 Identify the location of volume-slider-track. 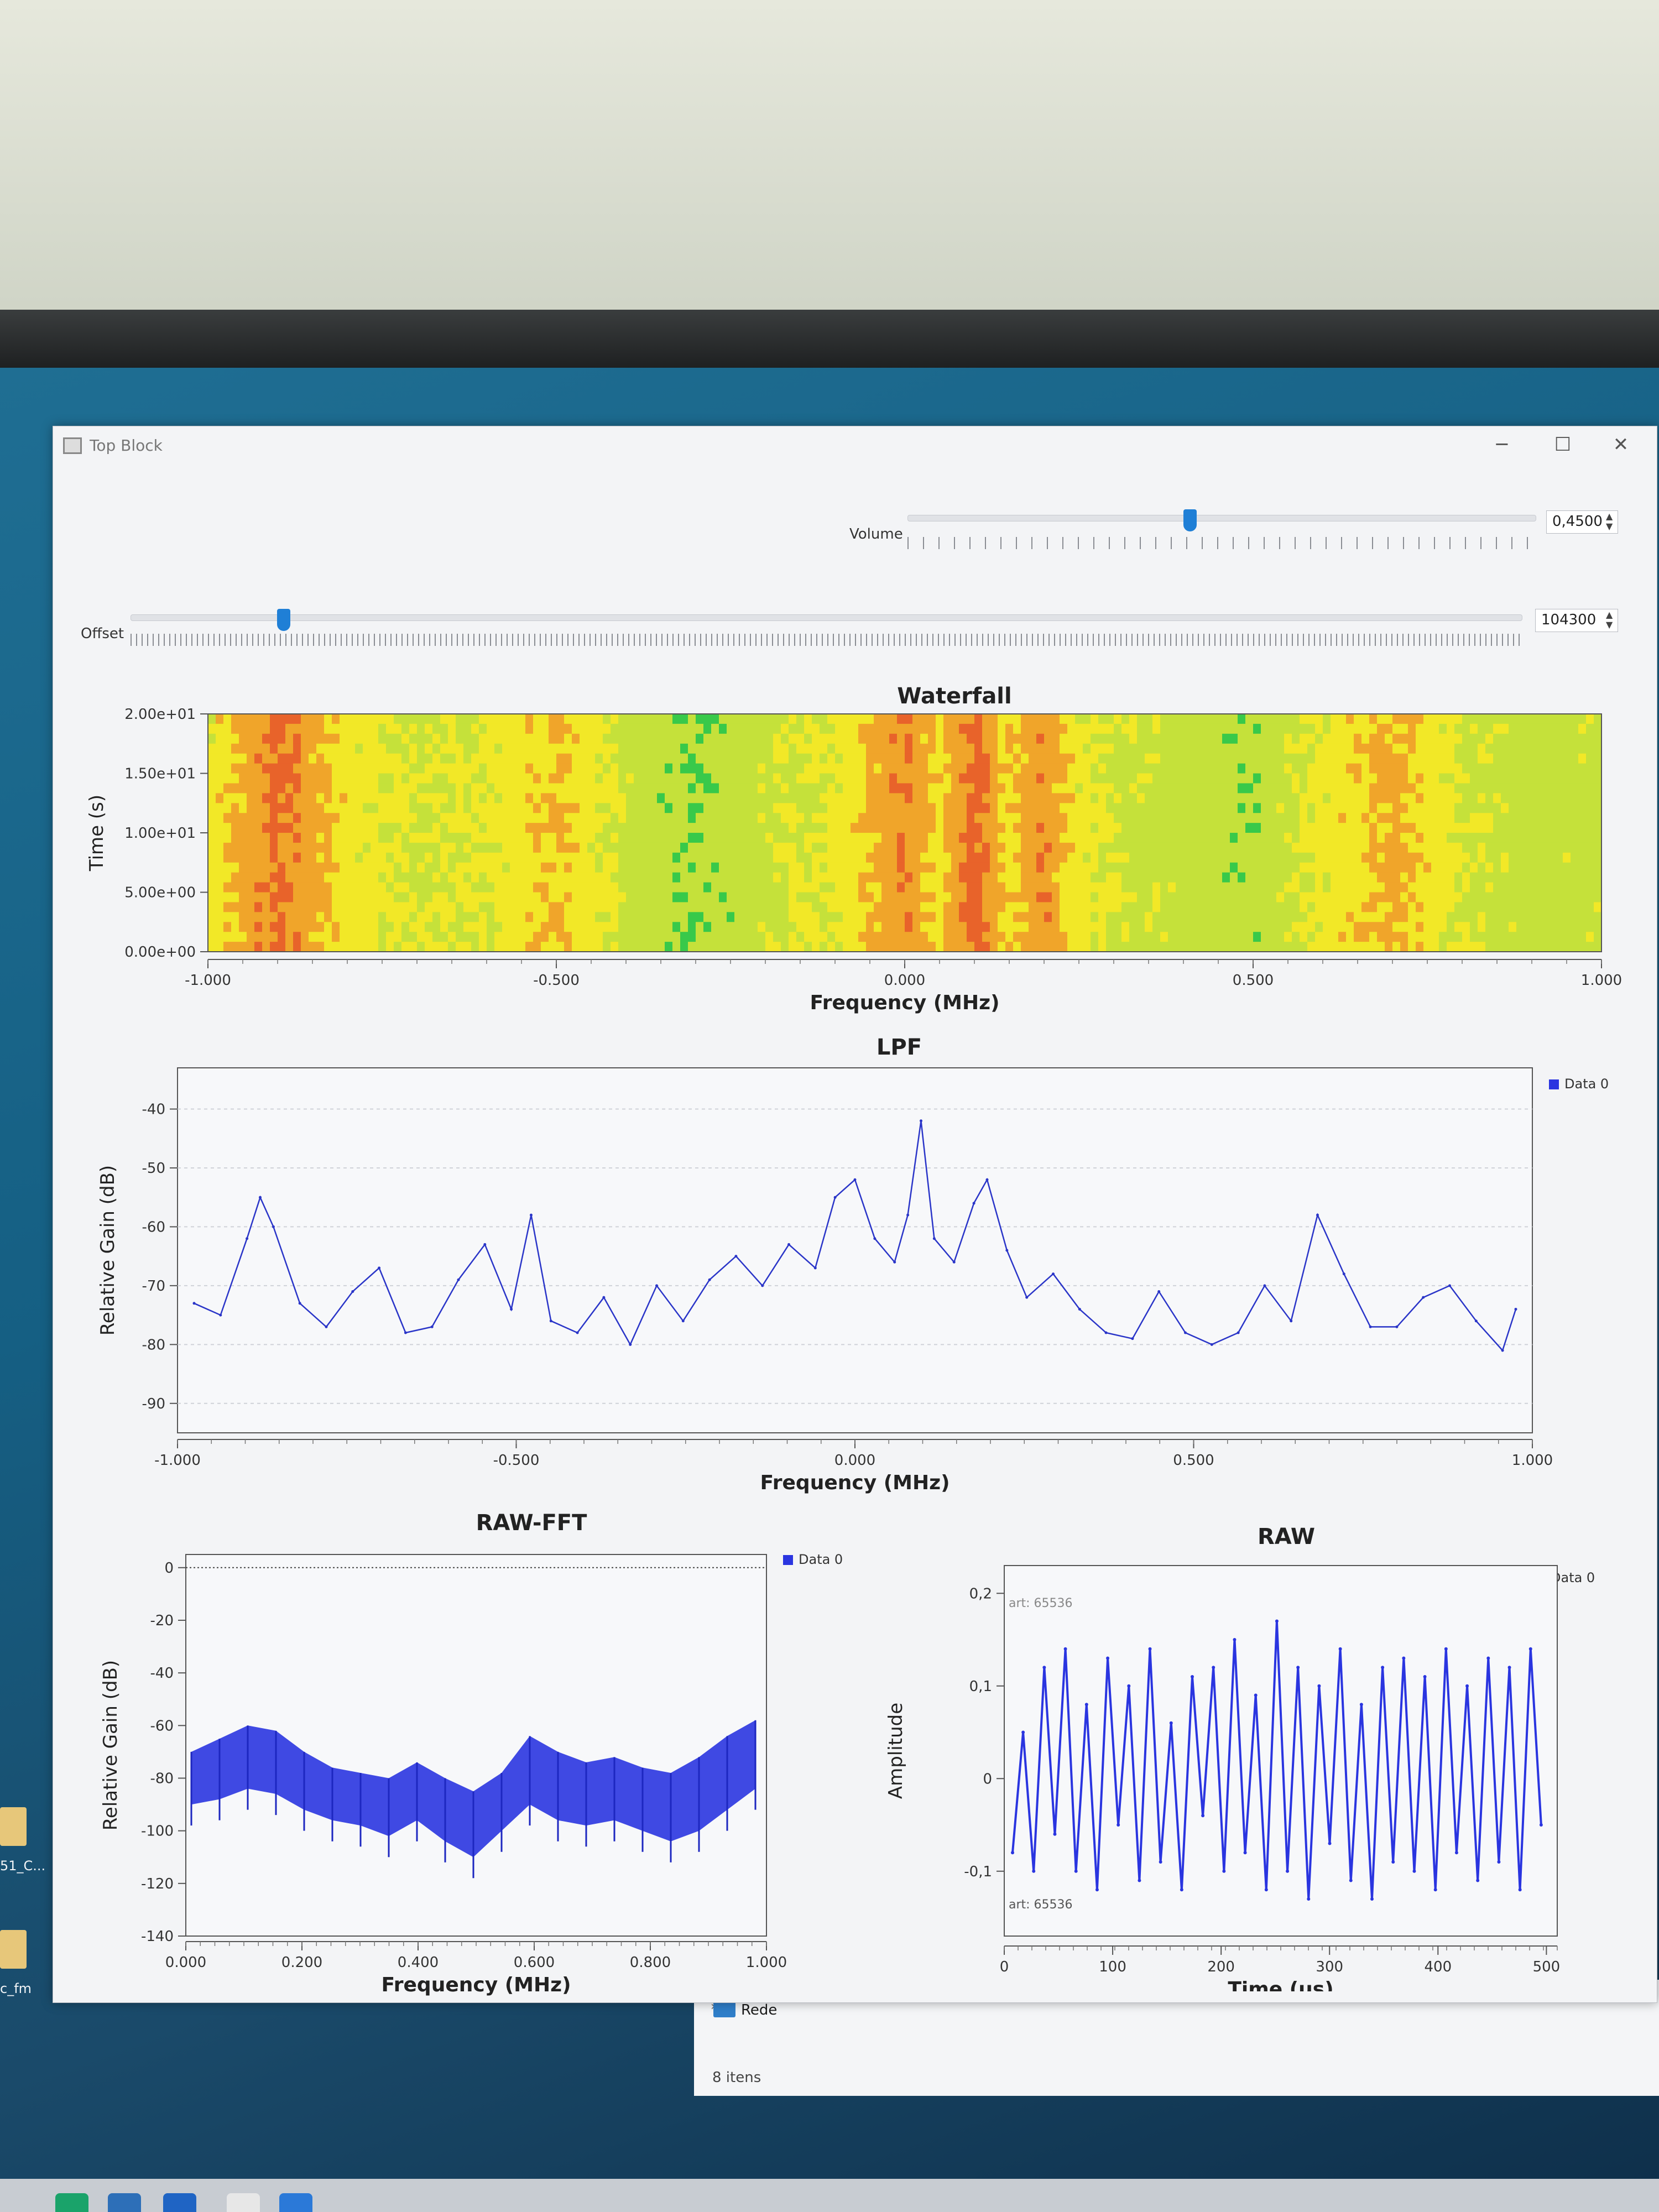
(1222, 518).